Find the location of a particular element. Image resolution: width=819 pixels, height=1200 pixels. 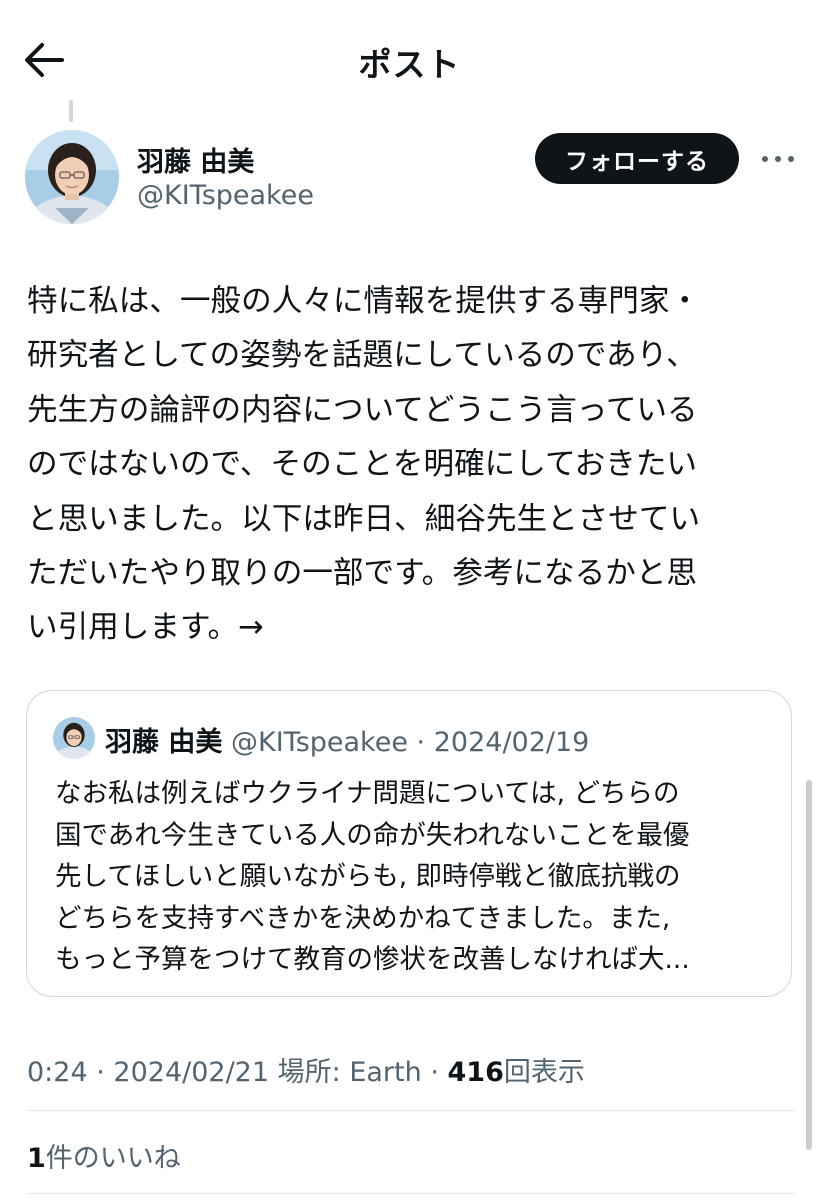

page-title: ポスト is located at coordinates (409, 64).